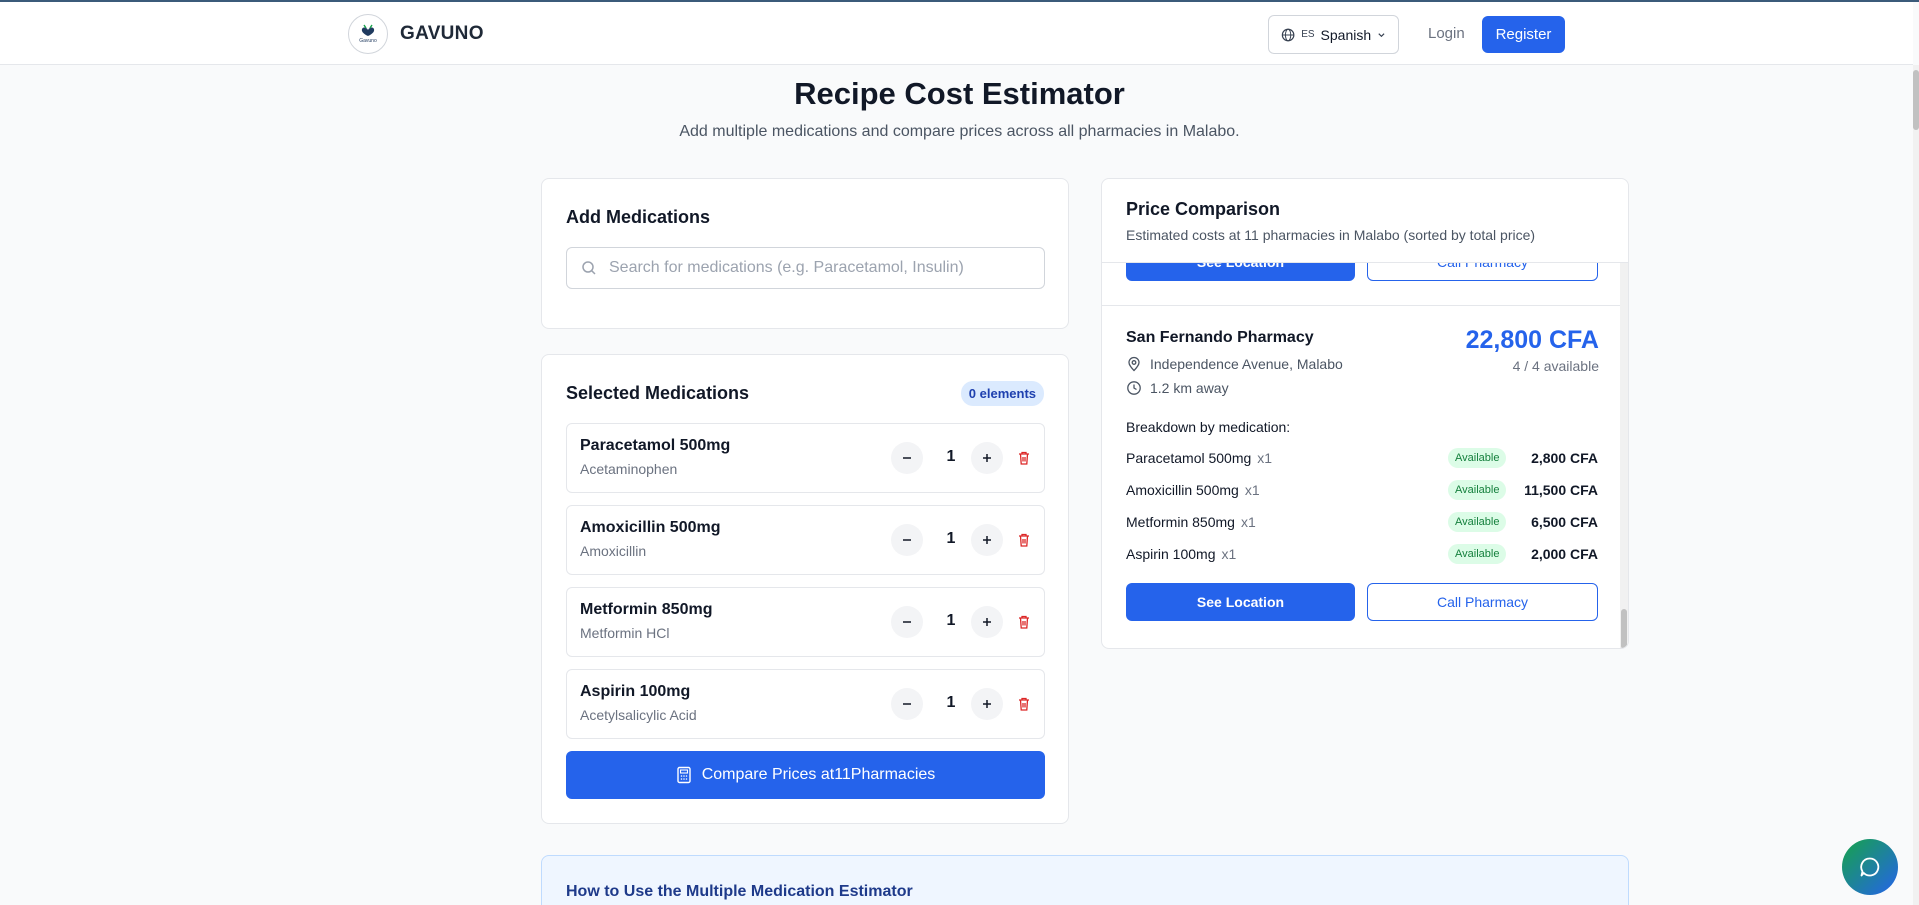 The height and width of the screenshot is (905, 1919). I want to click on pharmacy-name: San Fernando Pharmacy, so click(1220, 337).